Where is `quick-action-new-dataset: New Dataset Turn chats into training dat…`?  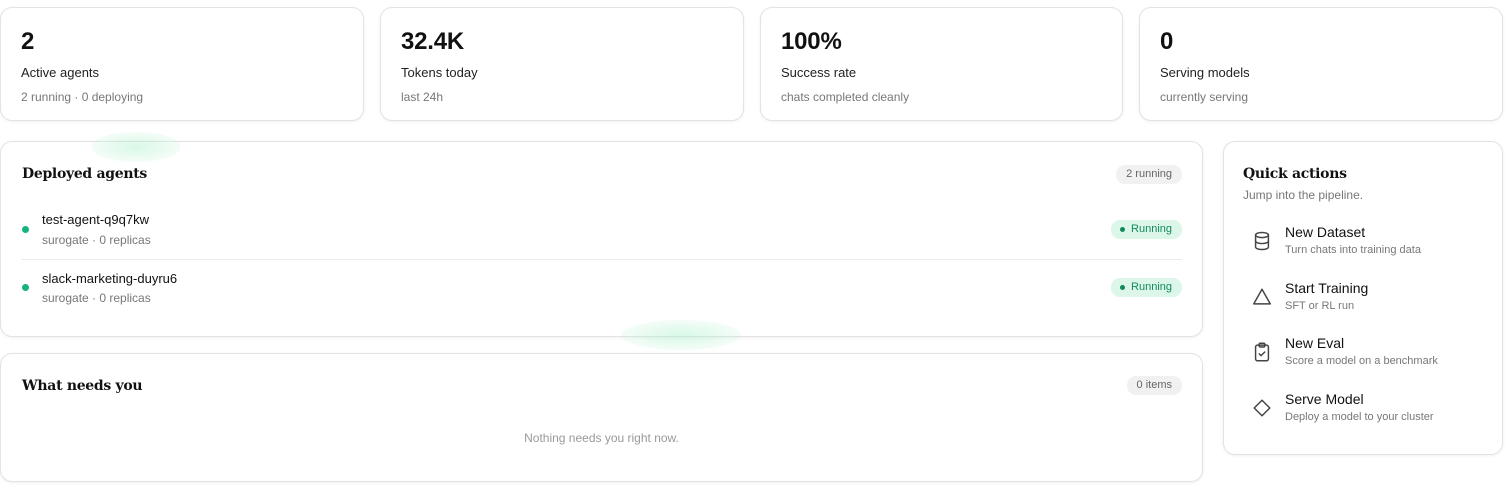
quick-action-new-dataset: New Dataset Turn chats into training dat… is located at coordinates (1368, 244).